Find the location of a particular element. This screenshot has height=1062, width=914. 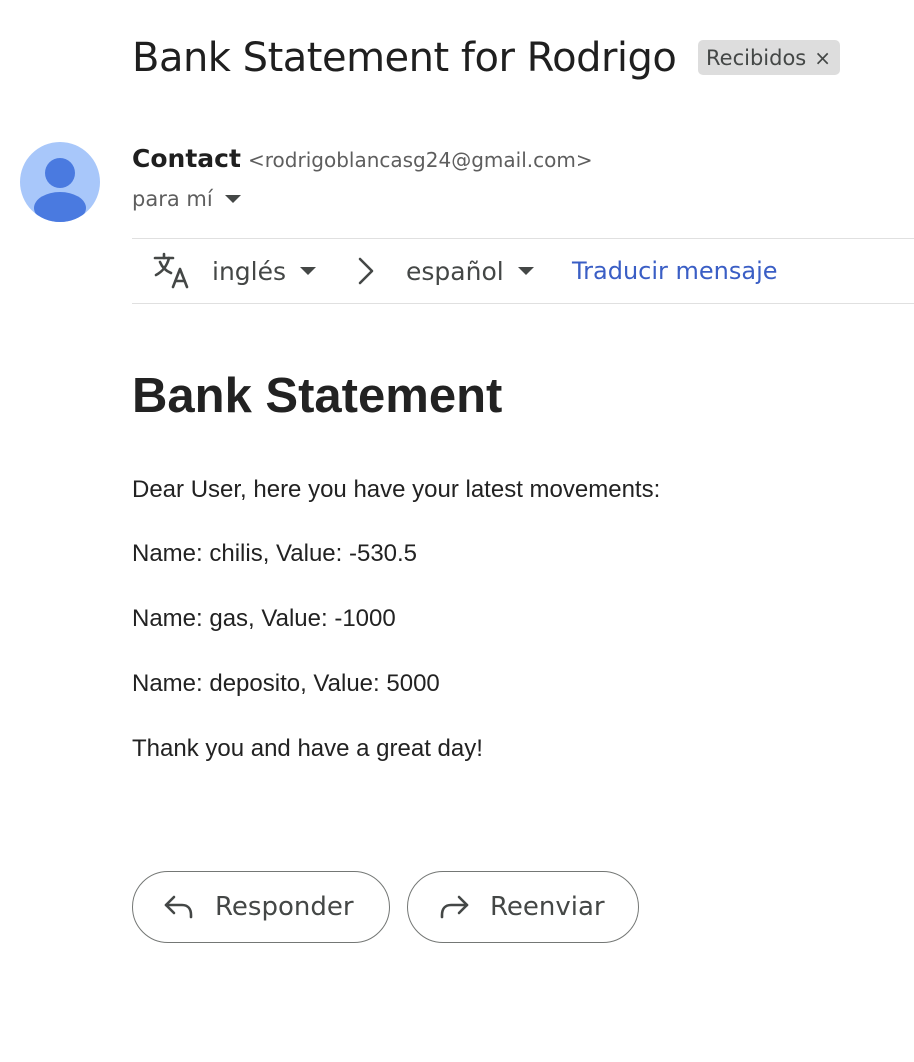

translate-icon is located at coordinates (171, 270).